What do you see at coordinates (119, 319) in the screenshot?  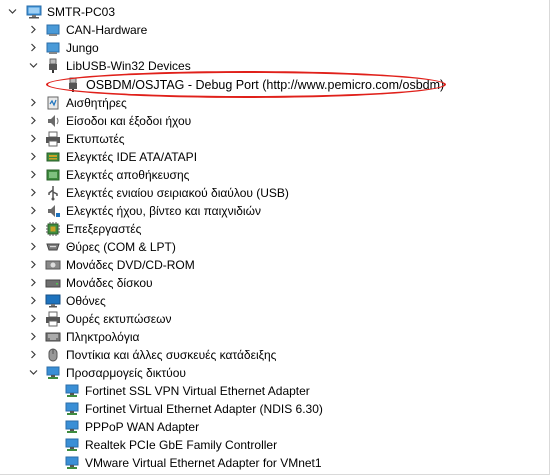 I see `tree-item-label: Ουρές εκτυπώσεων` at bounding box center [119, 319].